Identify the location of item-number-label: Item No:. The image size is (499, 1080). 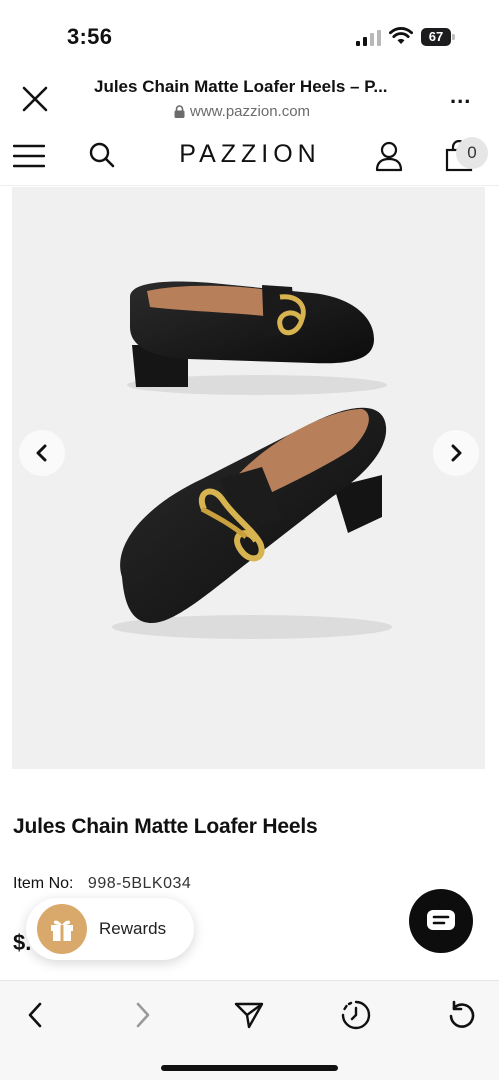
(43, 883).